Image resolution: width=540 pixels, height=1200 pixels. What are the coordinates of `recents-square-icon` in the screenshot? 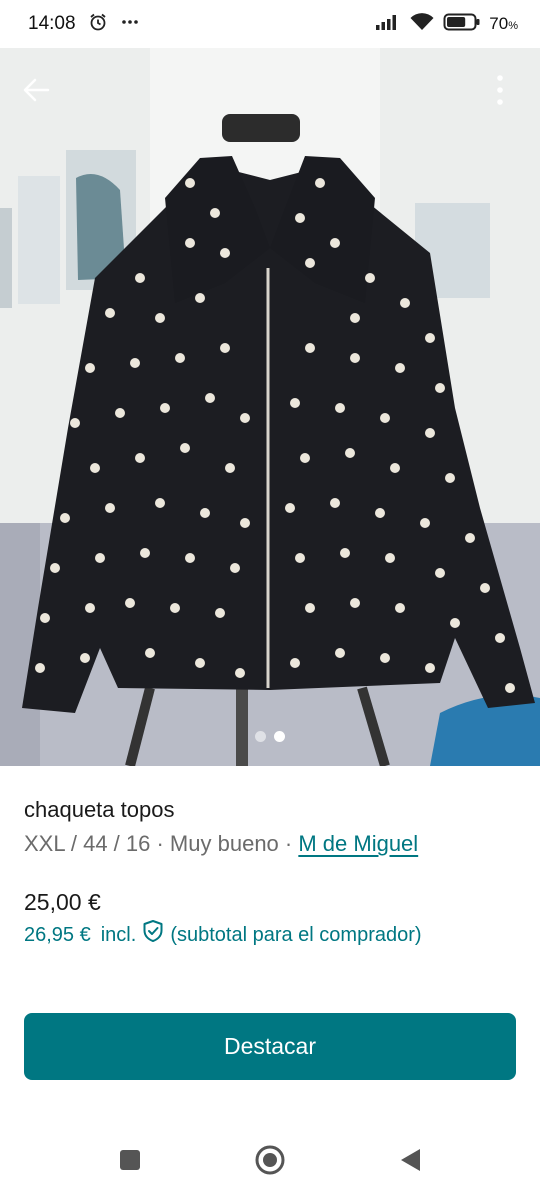 It's located at (130, 1160).